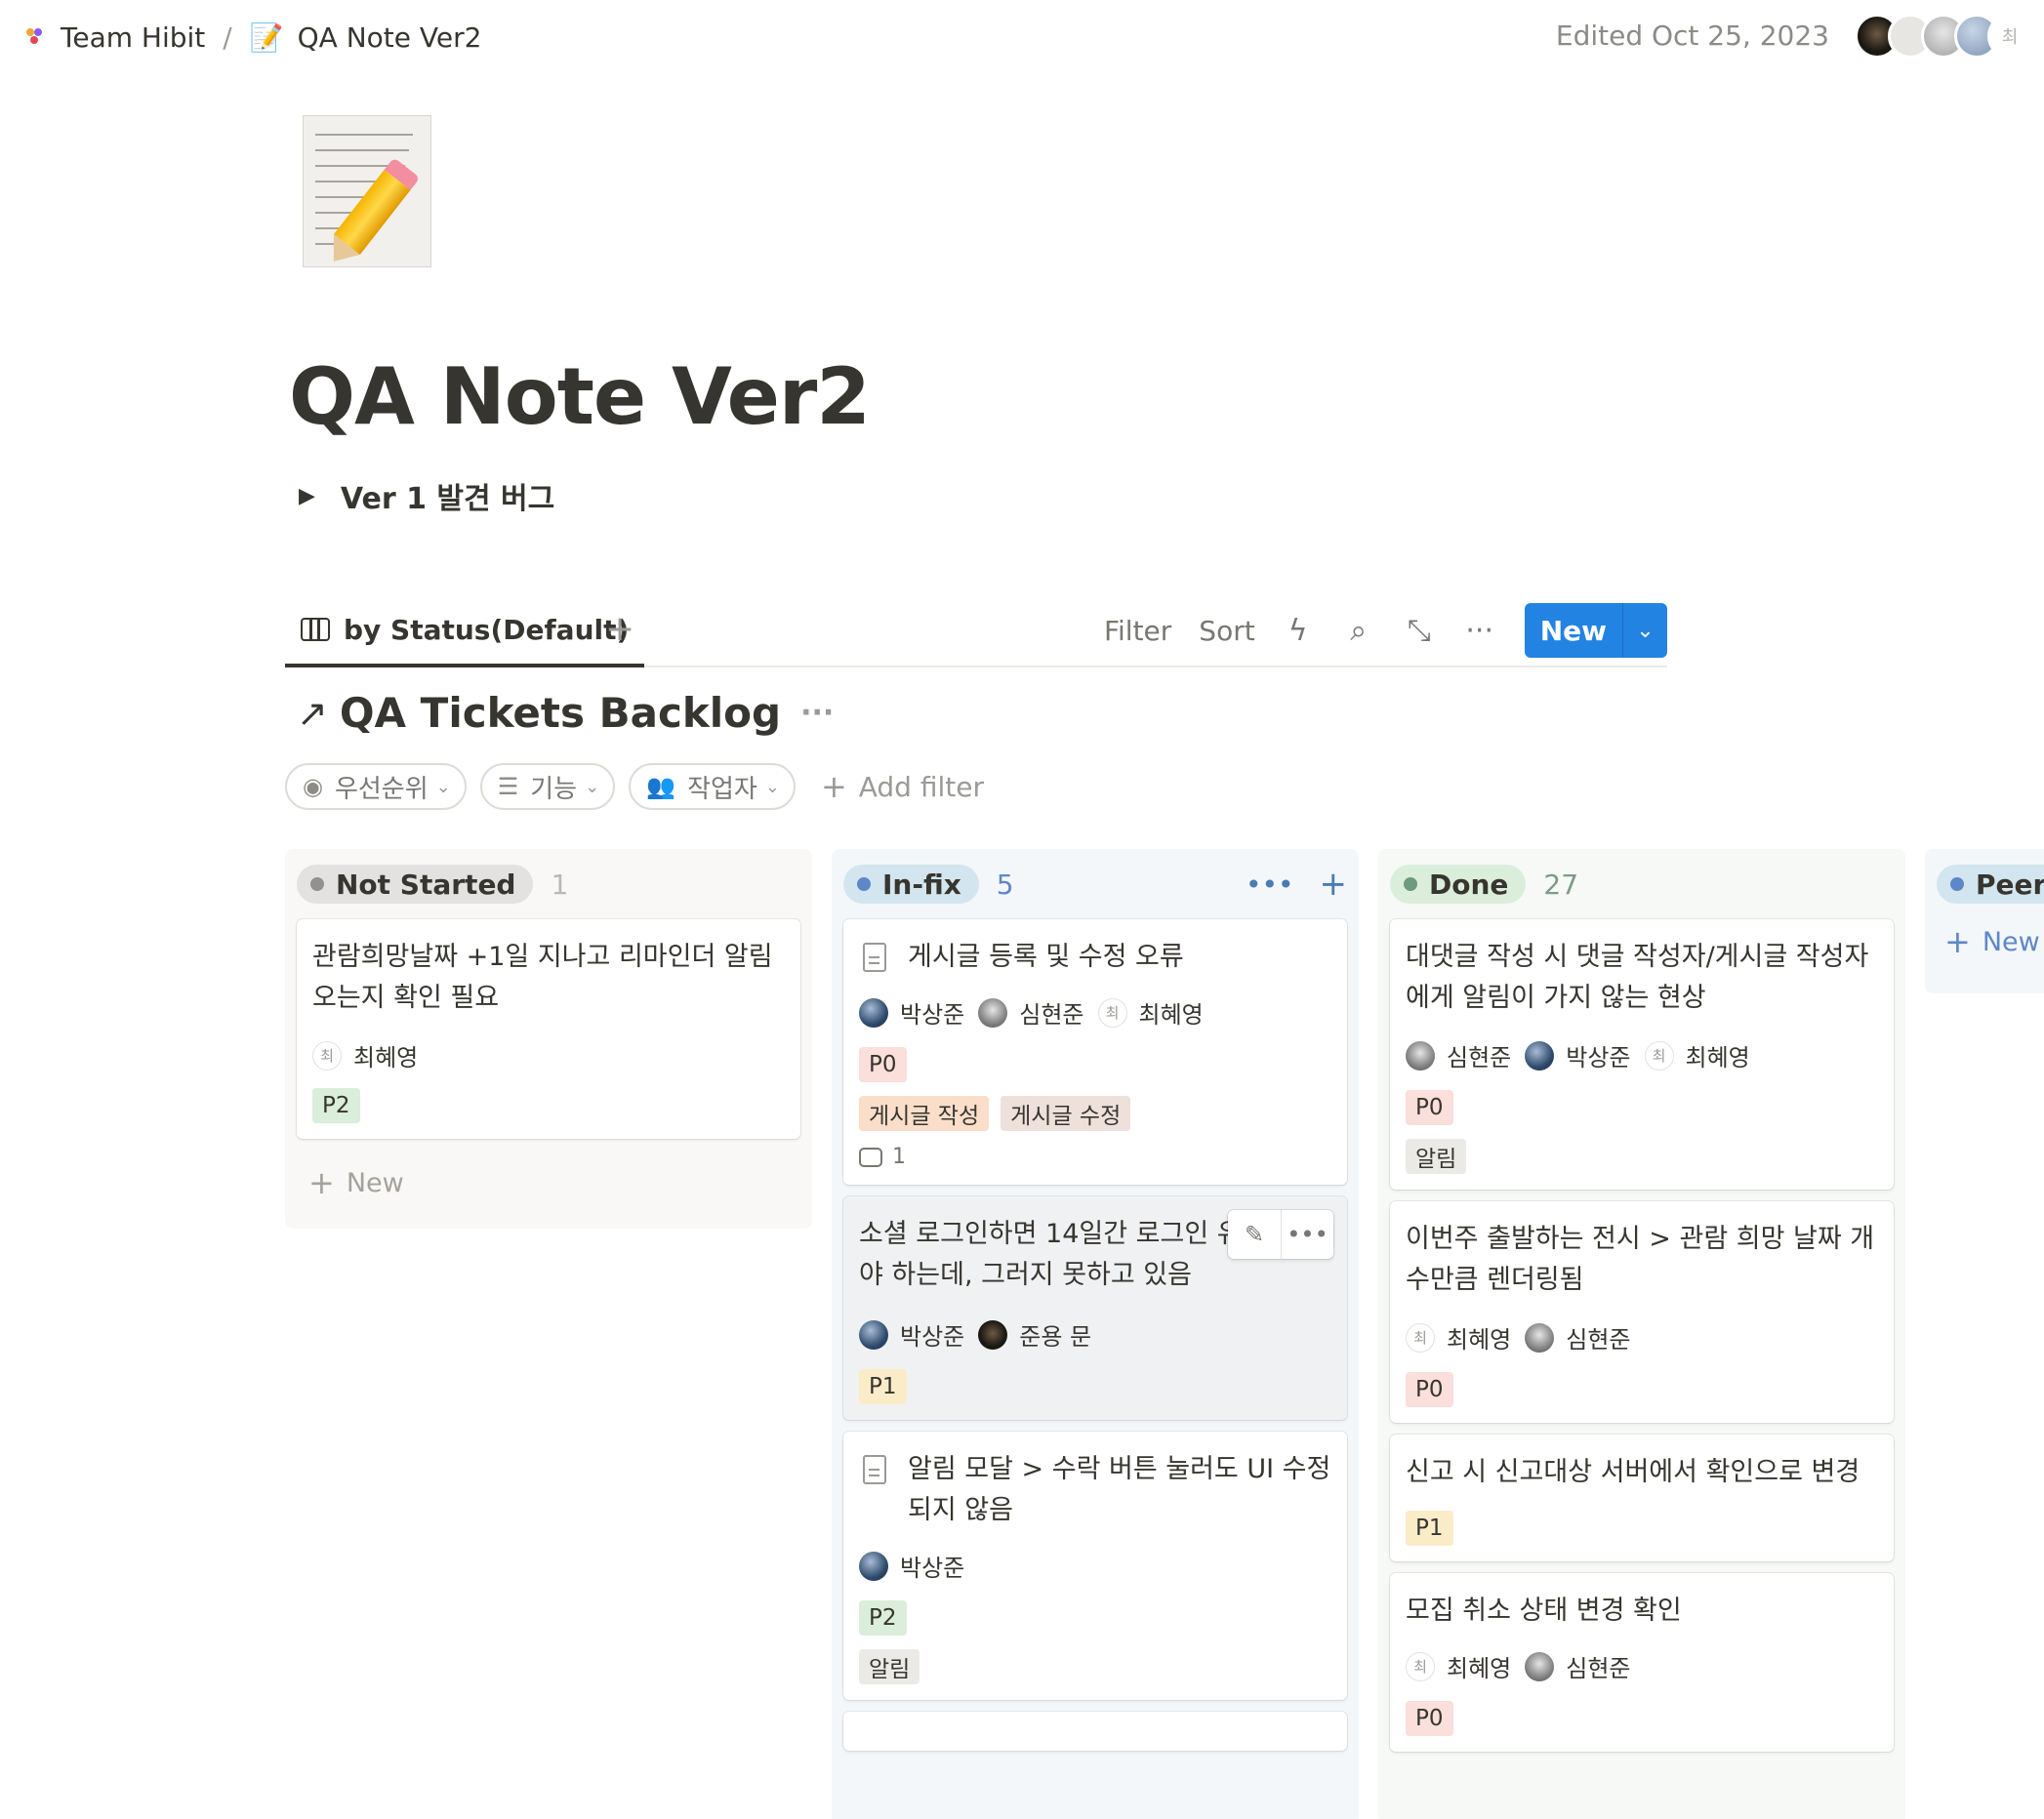  Describe the element at coordinates (1943, 37) in the screenshot. I see `collaborator-avatars: 최` at that location.